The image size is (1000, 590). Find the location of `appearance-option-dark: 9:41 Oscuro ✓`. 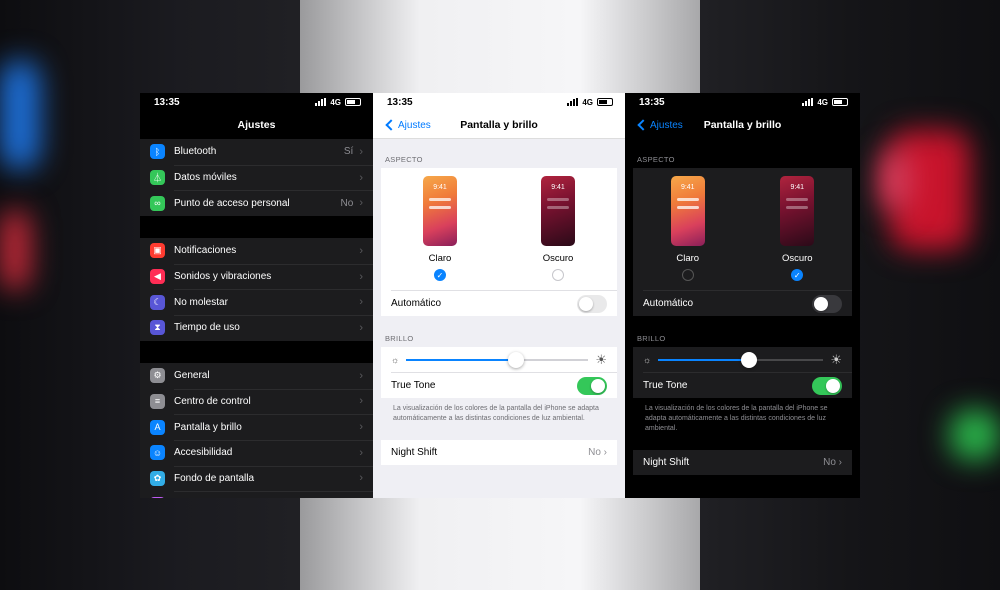

appearance-option-dark: 9:41 Oscuro ✓ is located at coordinates (797, 233).